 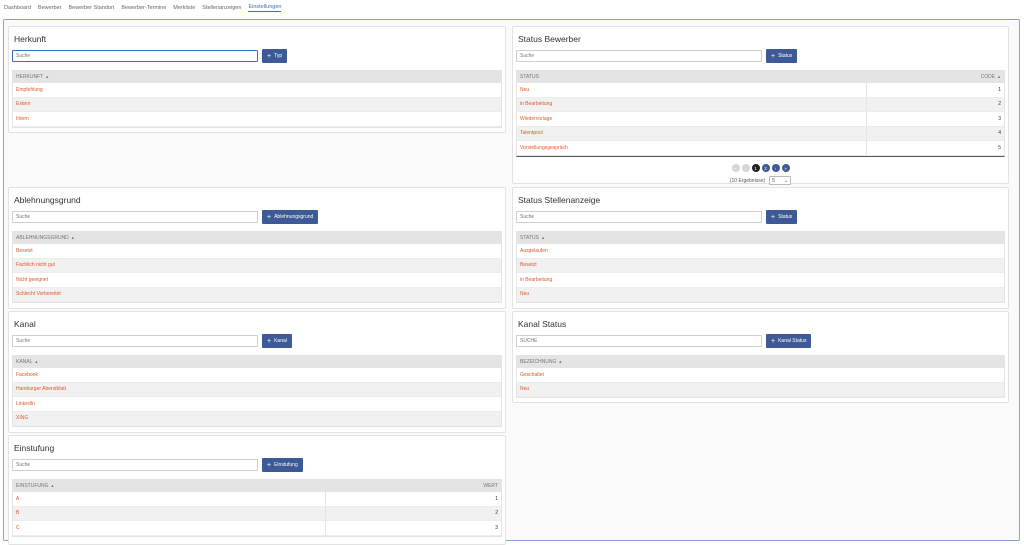 What do you see at coordinates (257, 238) in the screenshot?
I see `table-header: ABLEHNUNGSGRUND ▲` at bounding box center [257, 238].